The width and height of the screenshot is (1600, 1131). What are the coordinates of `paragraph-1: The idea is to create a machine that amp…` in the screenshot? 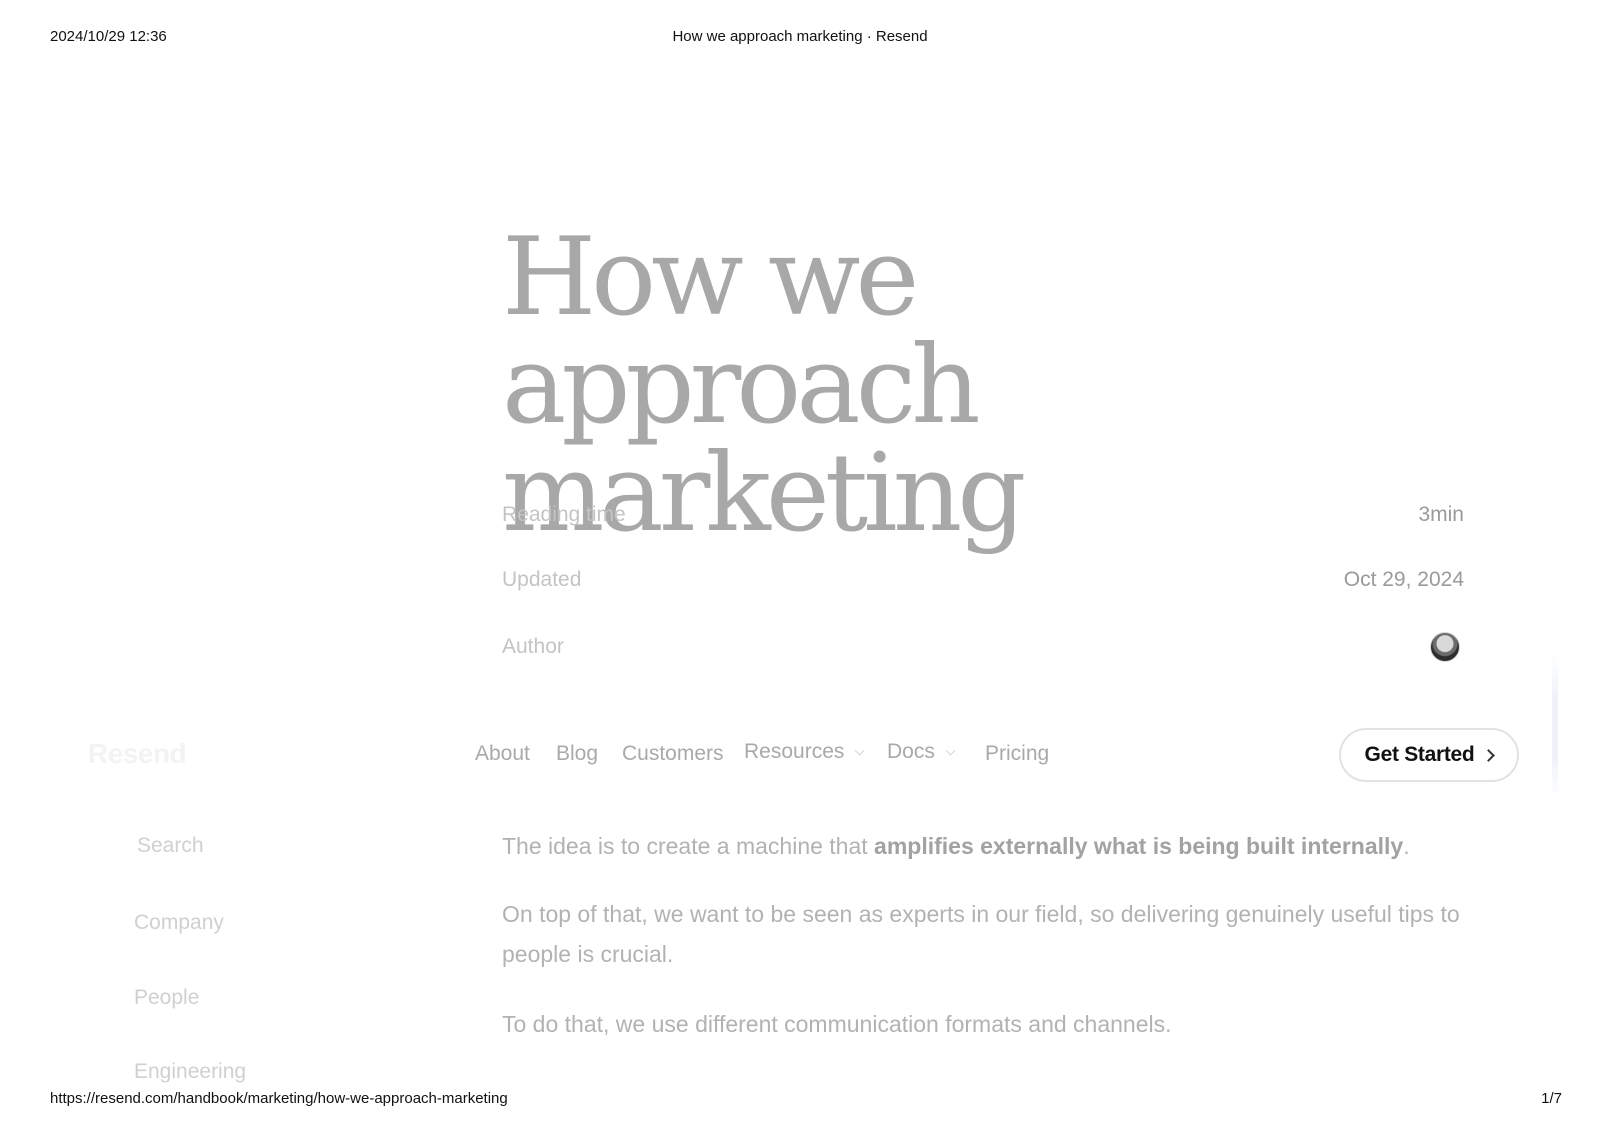 It's located at (982, 846).